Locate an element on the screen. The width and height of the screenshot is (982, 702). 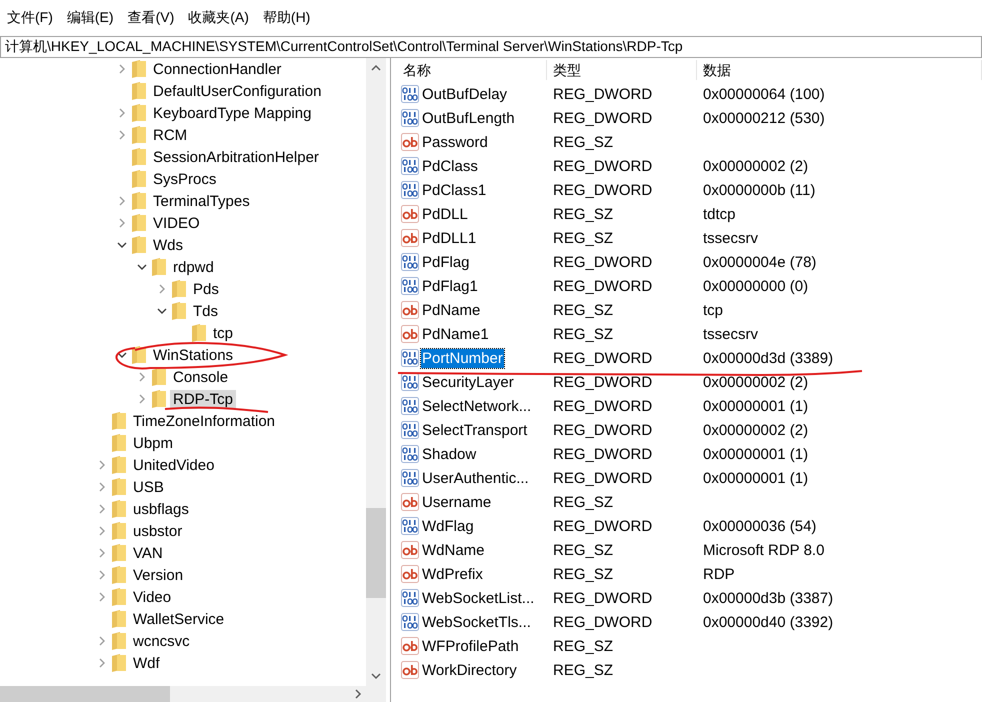
value-data: tssecsrv is located at coordinates (731, 334).